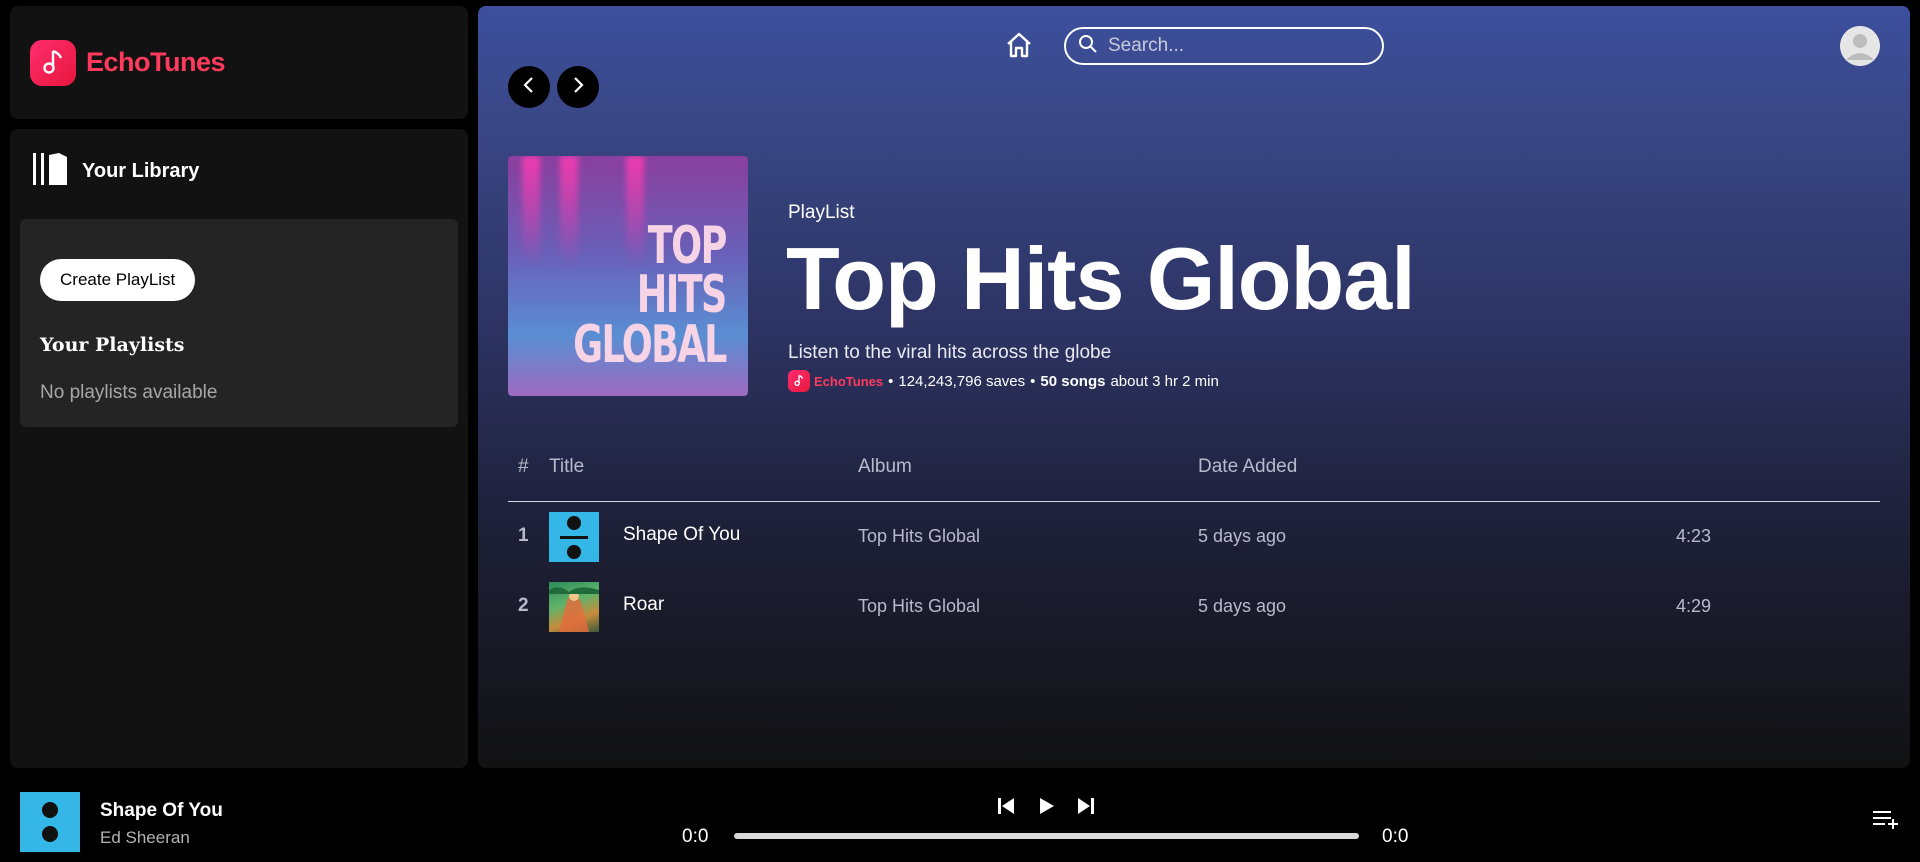 This screenshot has width=1920, height=862. What do you see at coordinates (688, 245) in the screenshot?
I see `cover-text-line: TOP` at bounding box center [688, 245].